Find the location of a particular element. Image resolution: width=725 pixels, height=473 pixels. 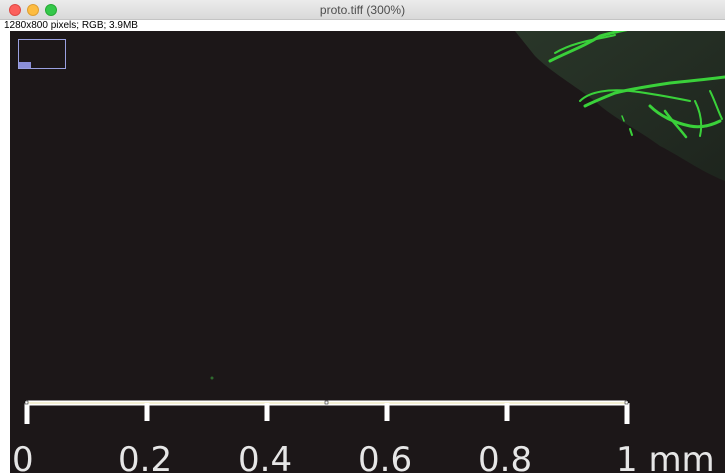

window-titlebar: proto.tiff (300%) is located at coordinates (362, 10).